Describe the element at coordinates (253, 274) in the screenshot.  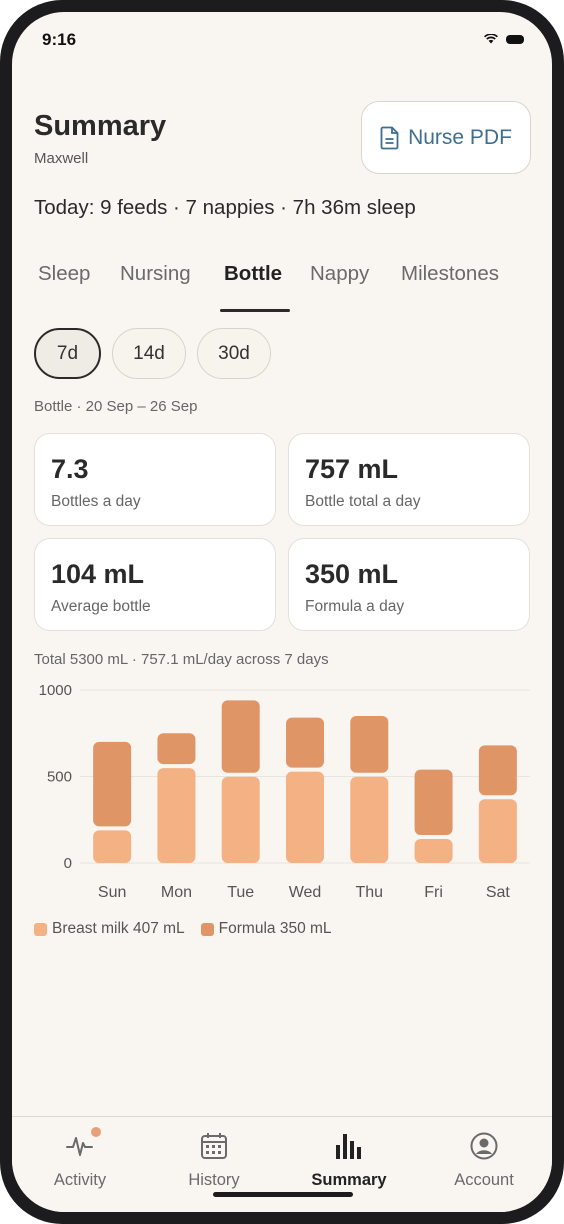
I see `tab-bottle: Bottle` at that location.